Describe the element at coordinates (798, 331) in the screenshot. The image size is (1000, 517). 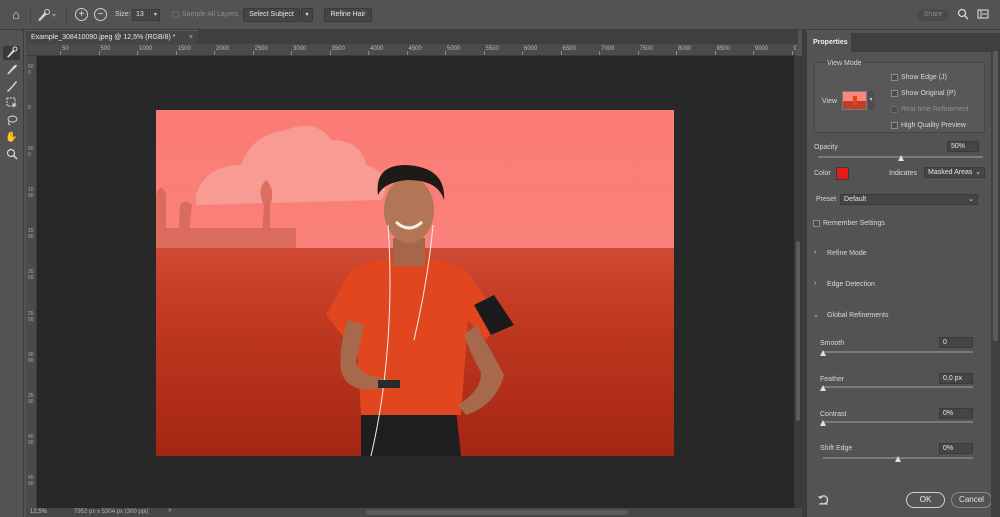
I see `vertical-scroll-thumb` at that location.